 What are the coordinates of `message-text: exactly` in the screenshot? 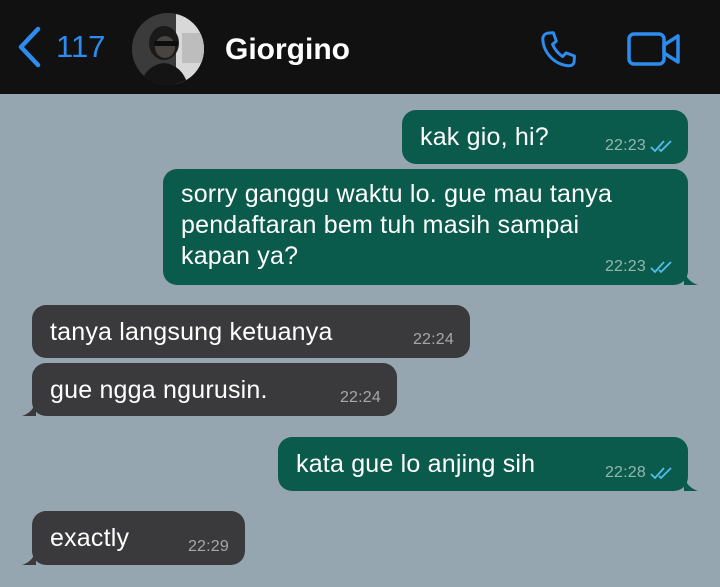 It's located at (90, 538).